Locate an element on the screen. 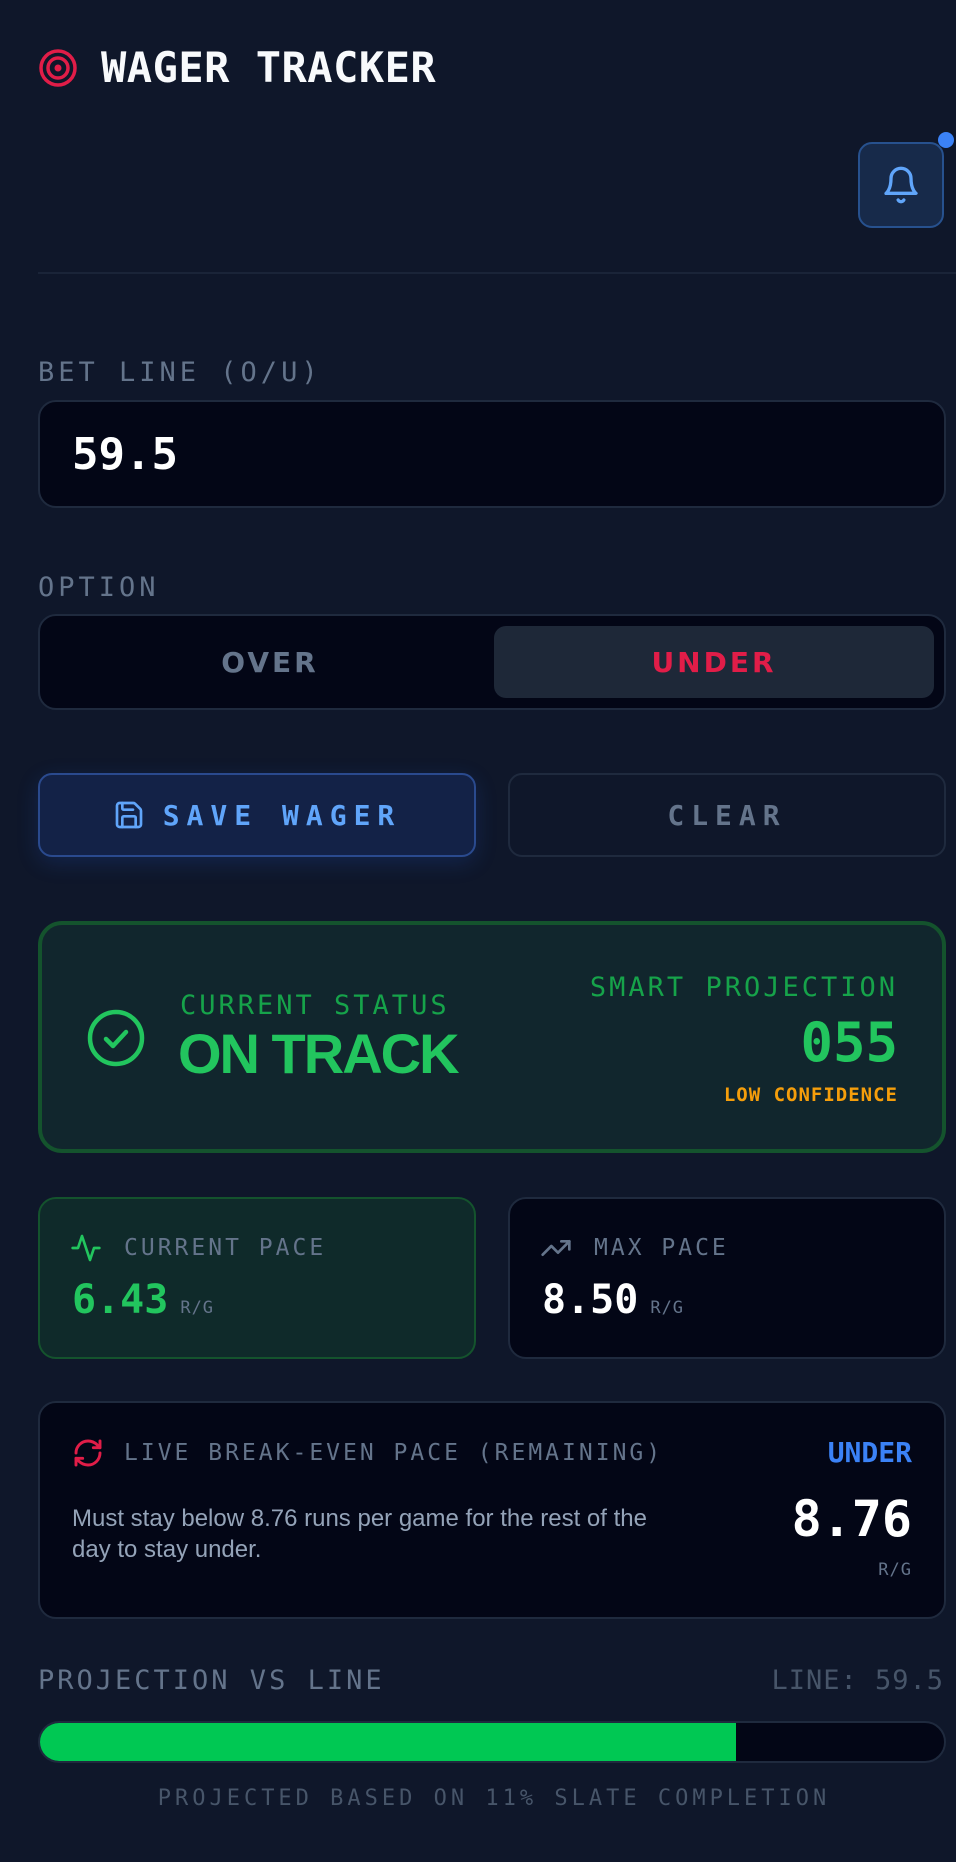 This screenshot has height=1862, width=956. max-pace-unit: R/G is located at coordinates (667, 1308).